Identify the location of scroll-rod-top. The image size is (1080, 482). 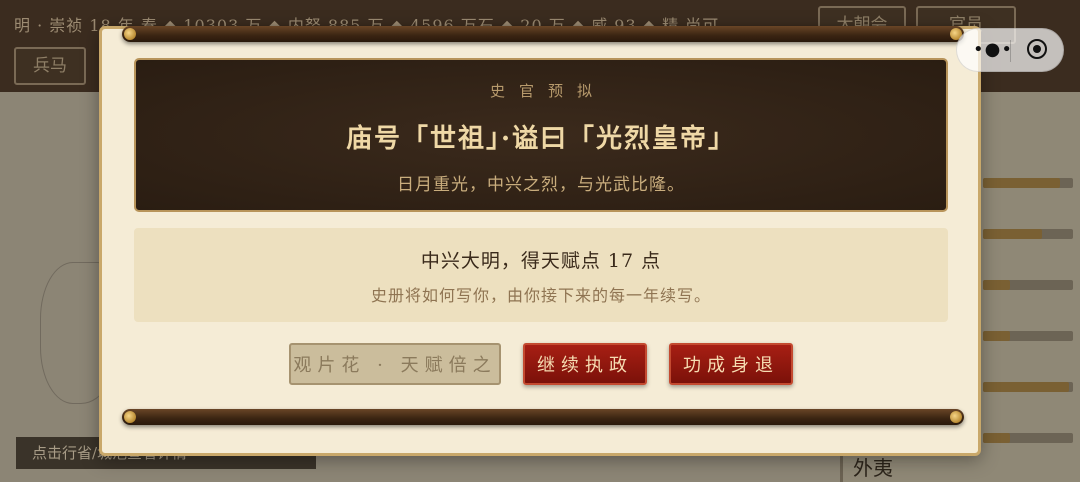
(543, 34).